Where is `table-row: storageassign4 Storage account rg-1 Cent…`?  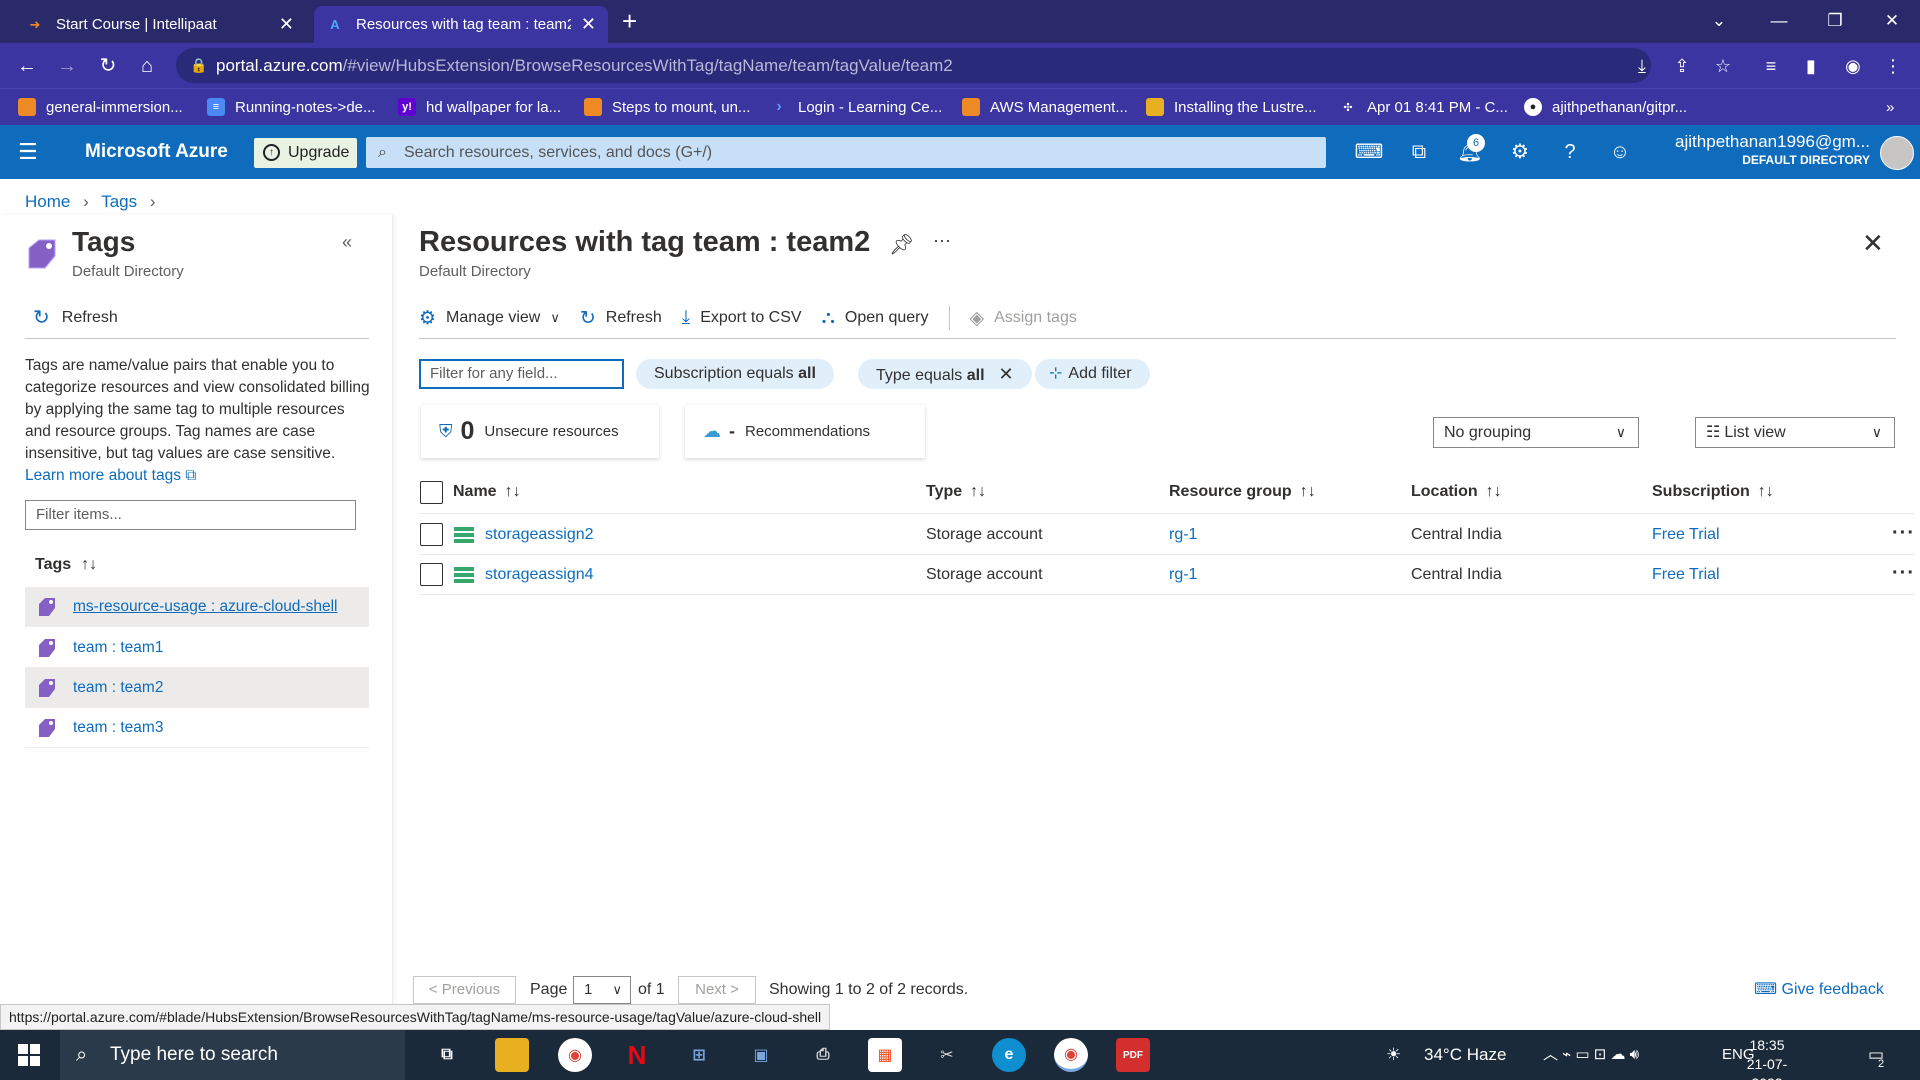 table-row: storageassign4 Storage account rg-1 Cent… is located at coordinates (1167, 575).